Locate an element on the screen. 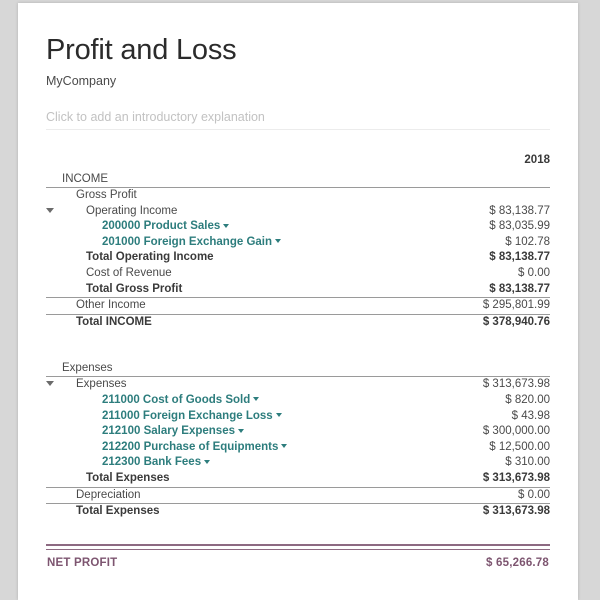 Image resolution: width=600 pixels, height=600 pixels. row-label-cell: 211000 Cost of Goods Sold is located at coordinates (246, 401).